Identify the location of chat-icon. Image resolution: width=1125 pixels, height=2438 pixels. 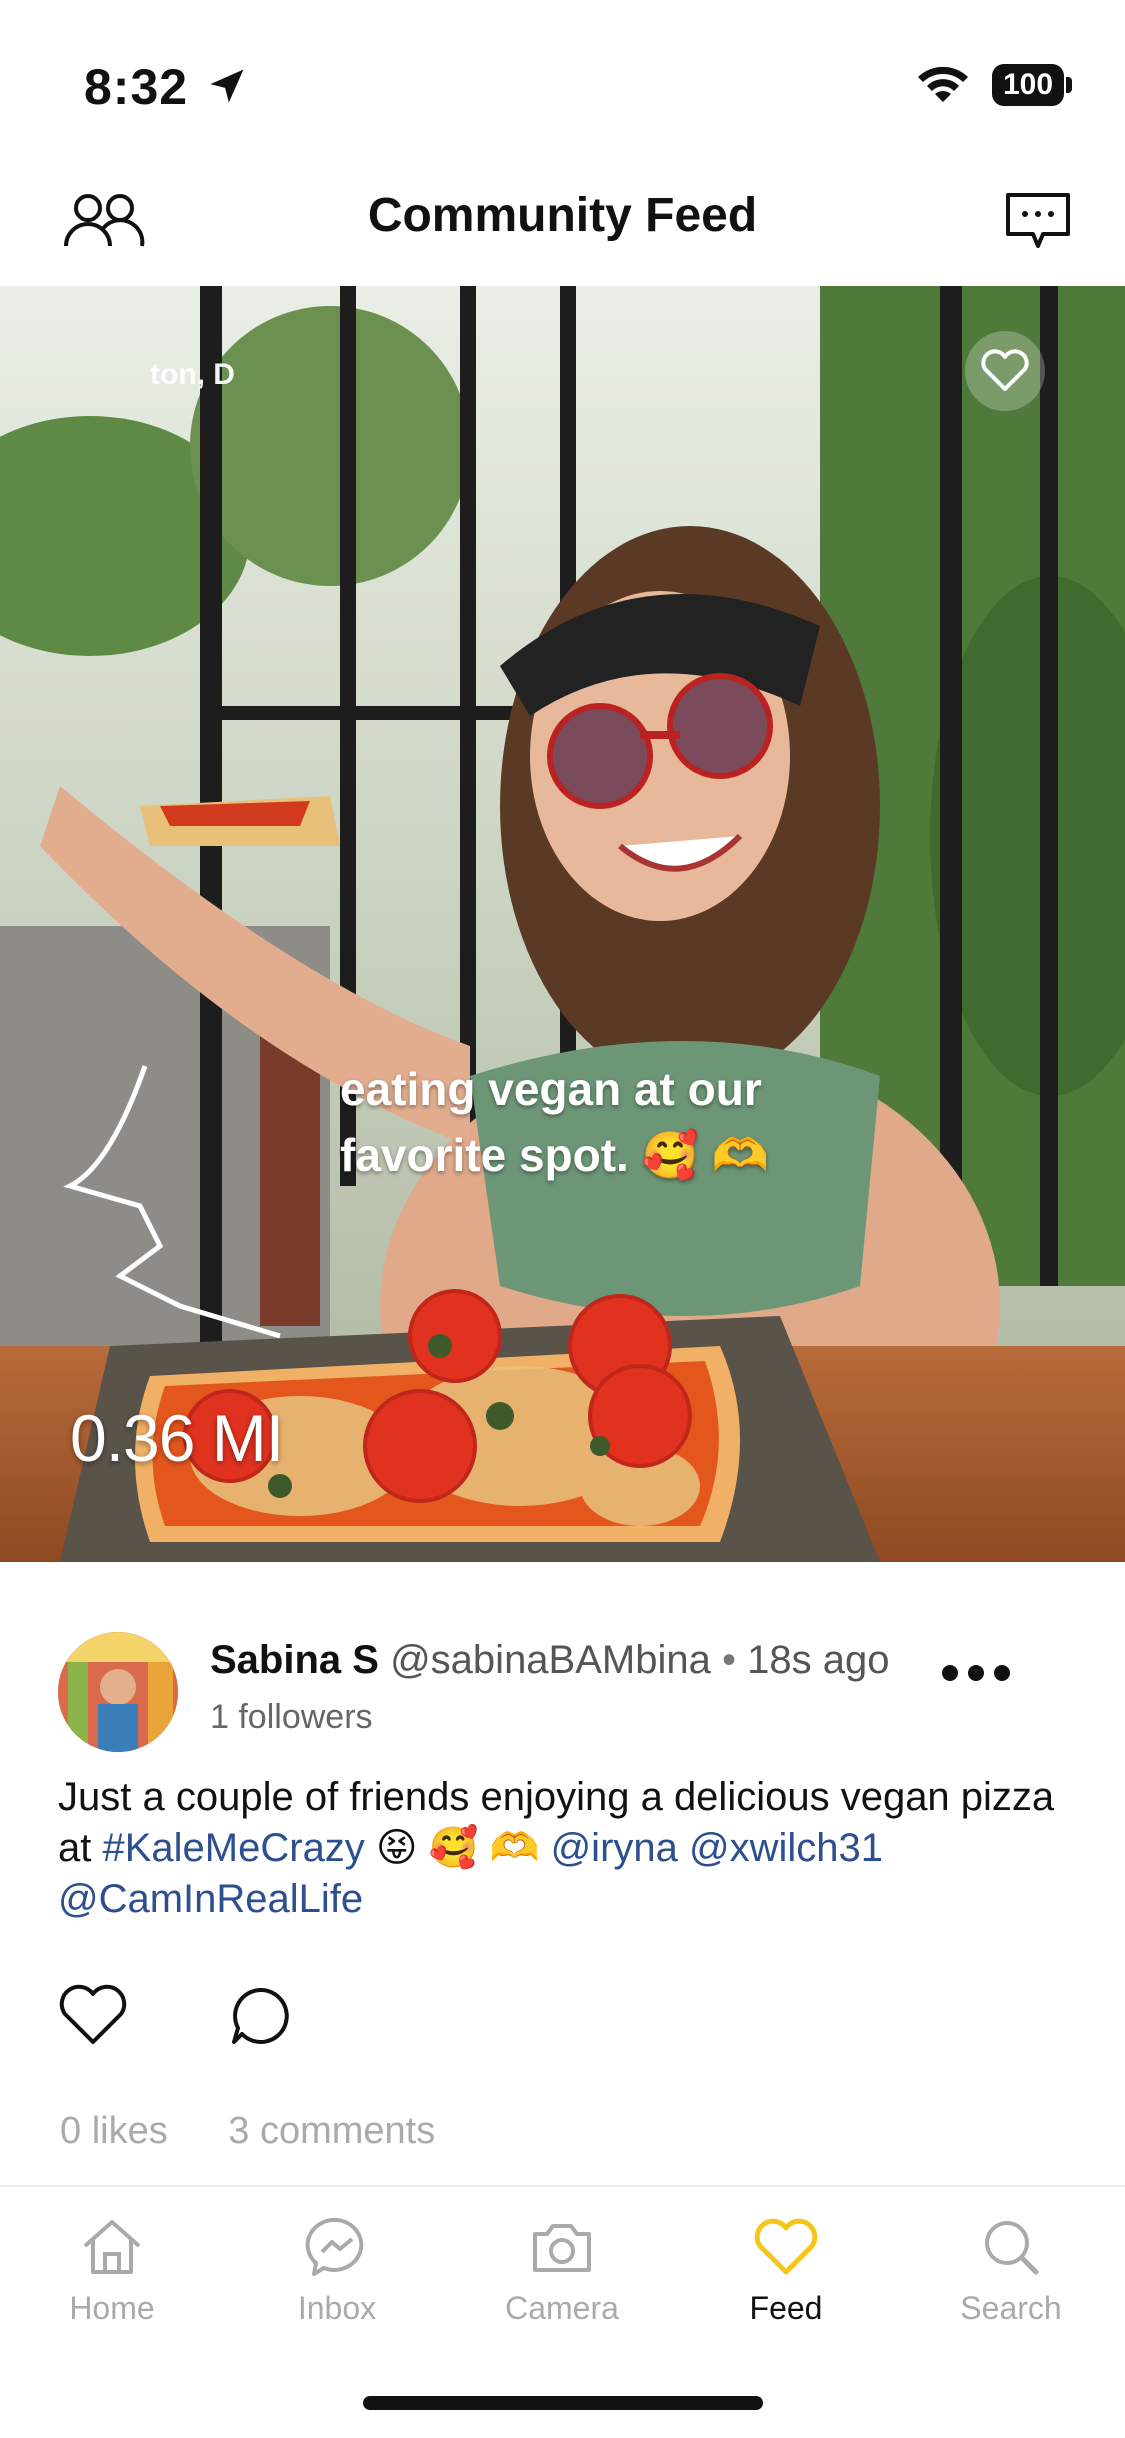
(1038, 221).